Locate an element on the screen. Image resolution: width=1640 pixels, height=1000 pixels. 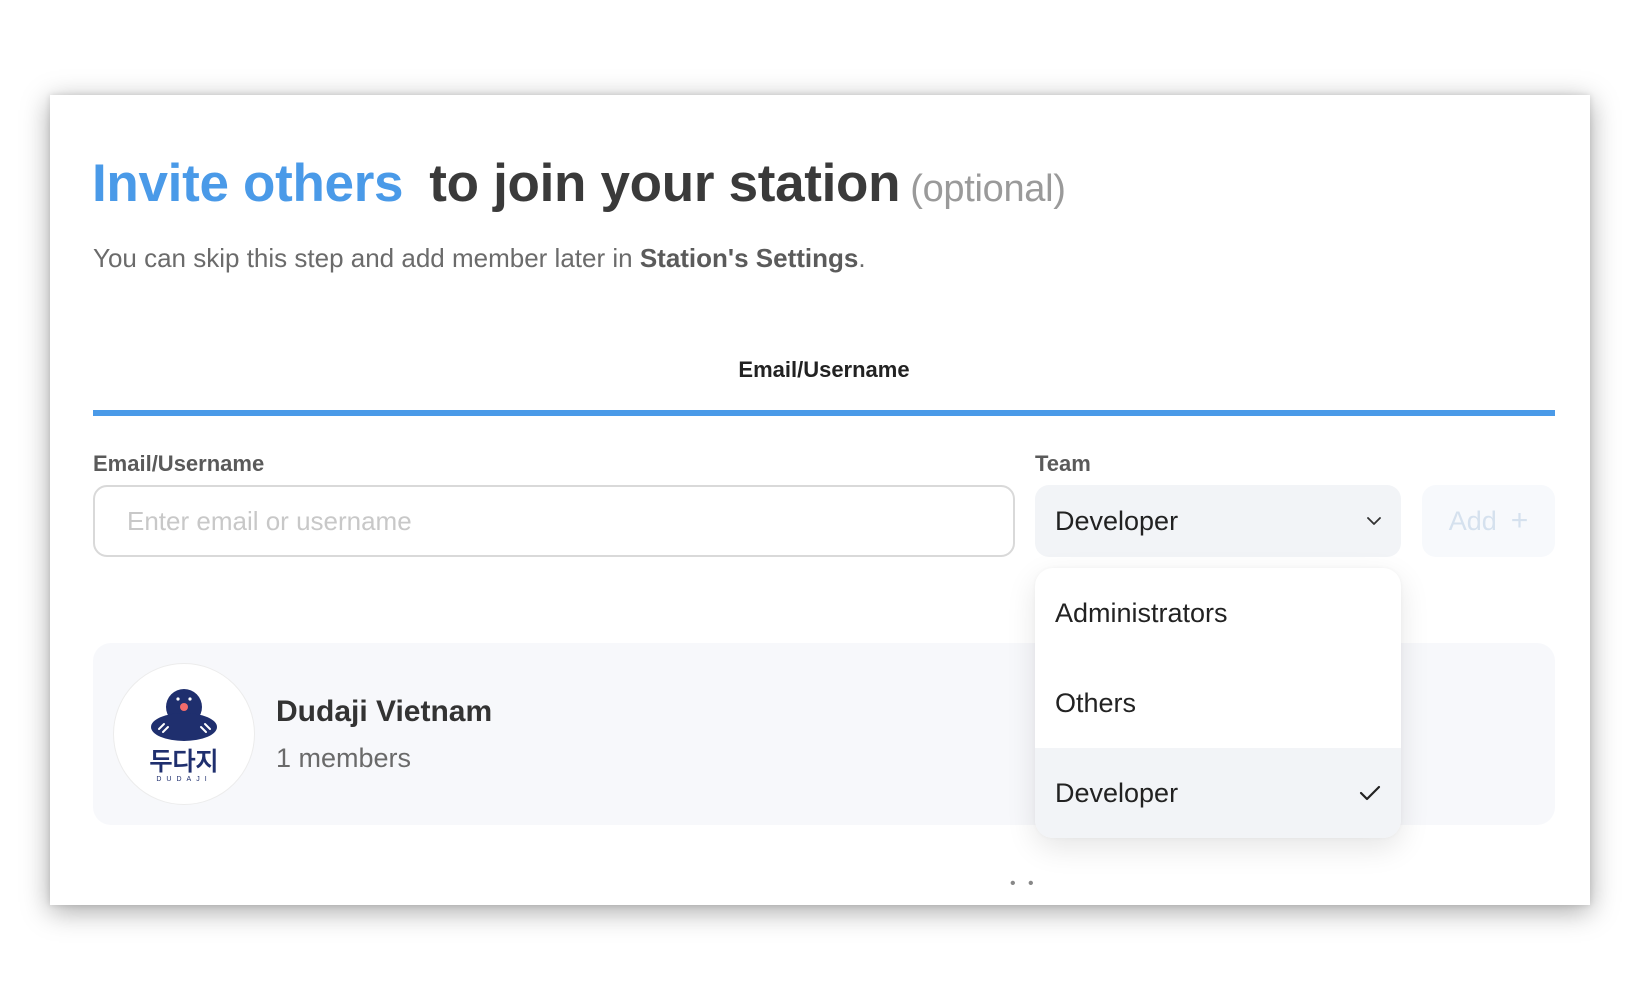
team-dropdown-menu: Administrators Others Developer is located at coordinates (1218, 703).